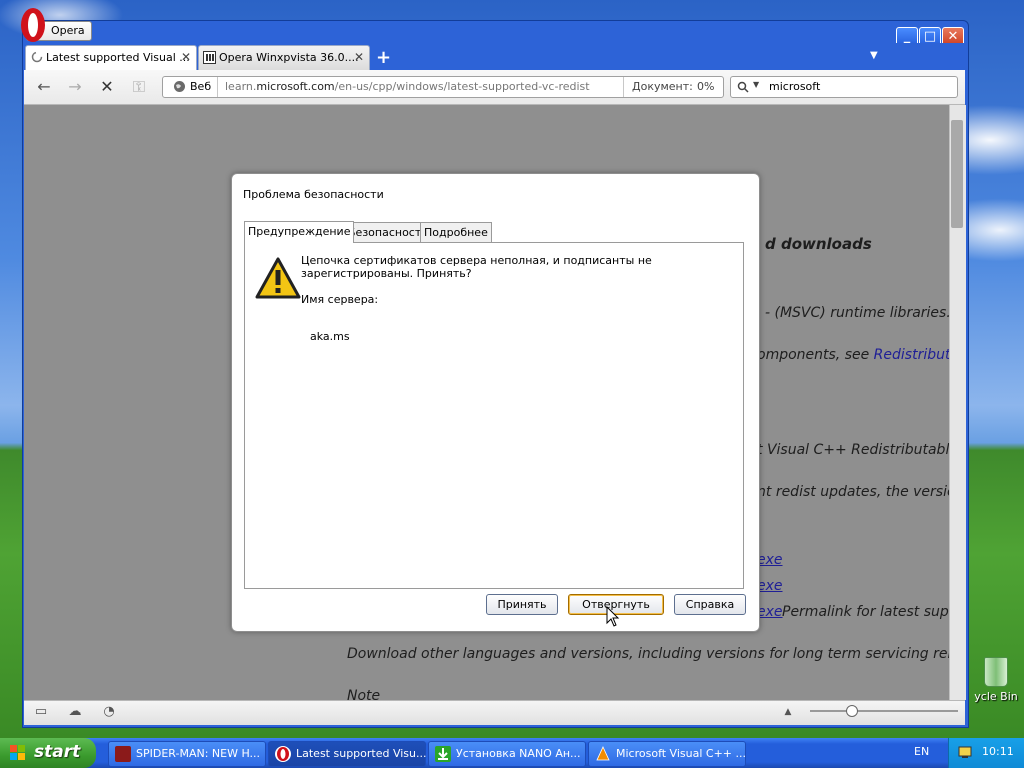 This screenshot has height=768, width=1024. I want to click on search-icon, so click(743, 87).